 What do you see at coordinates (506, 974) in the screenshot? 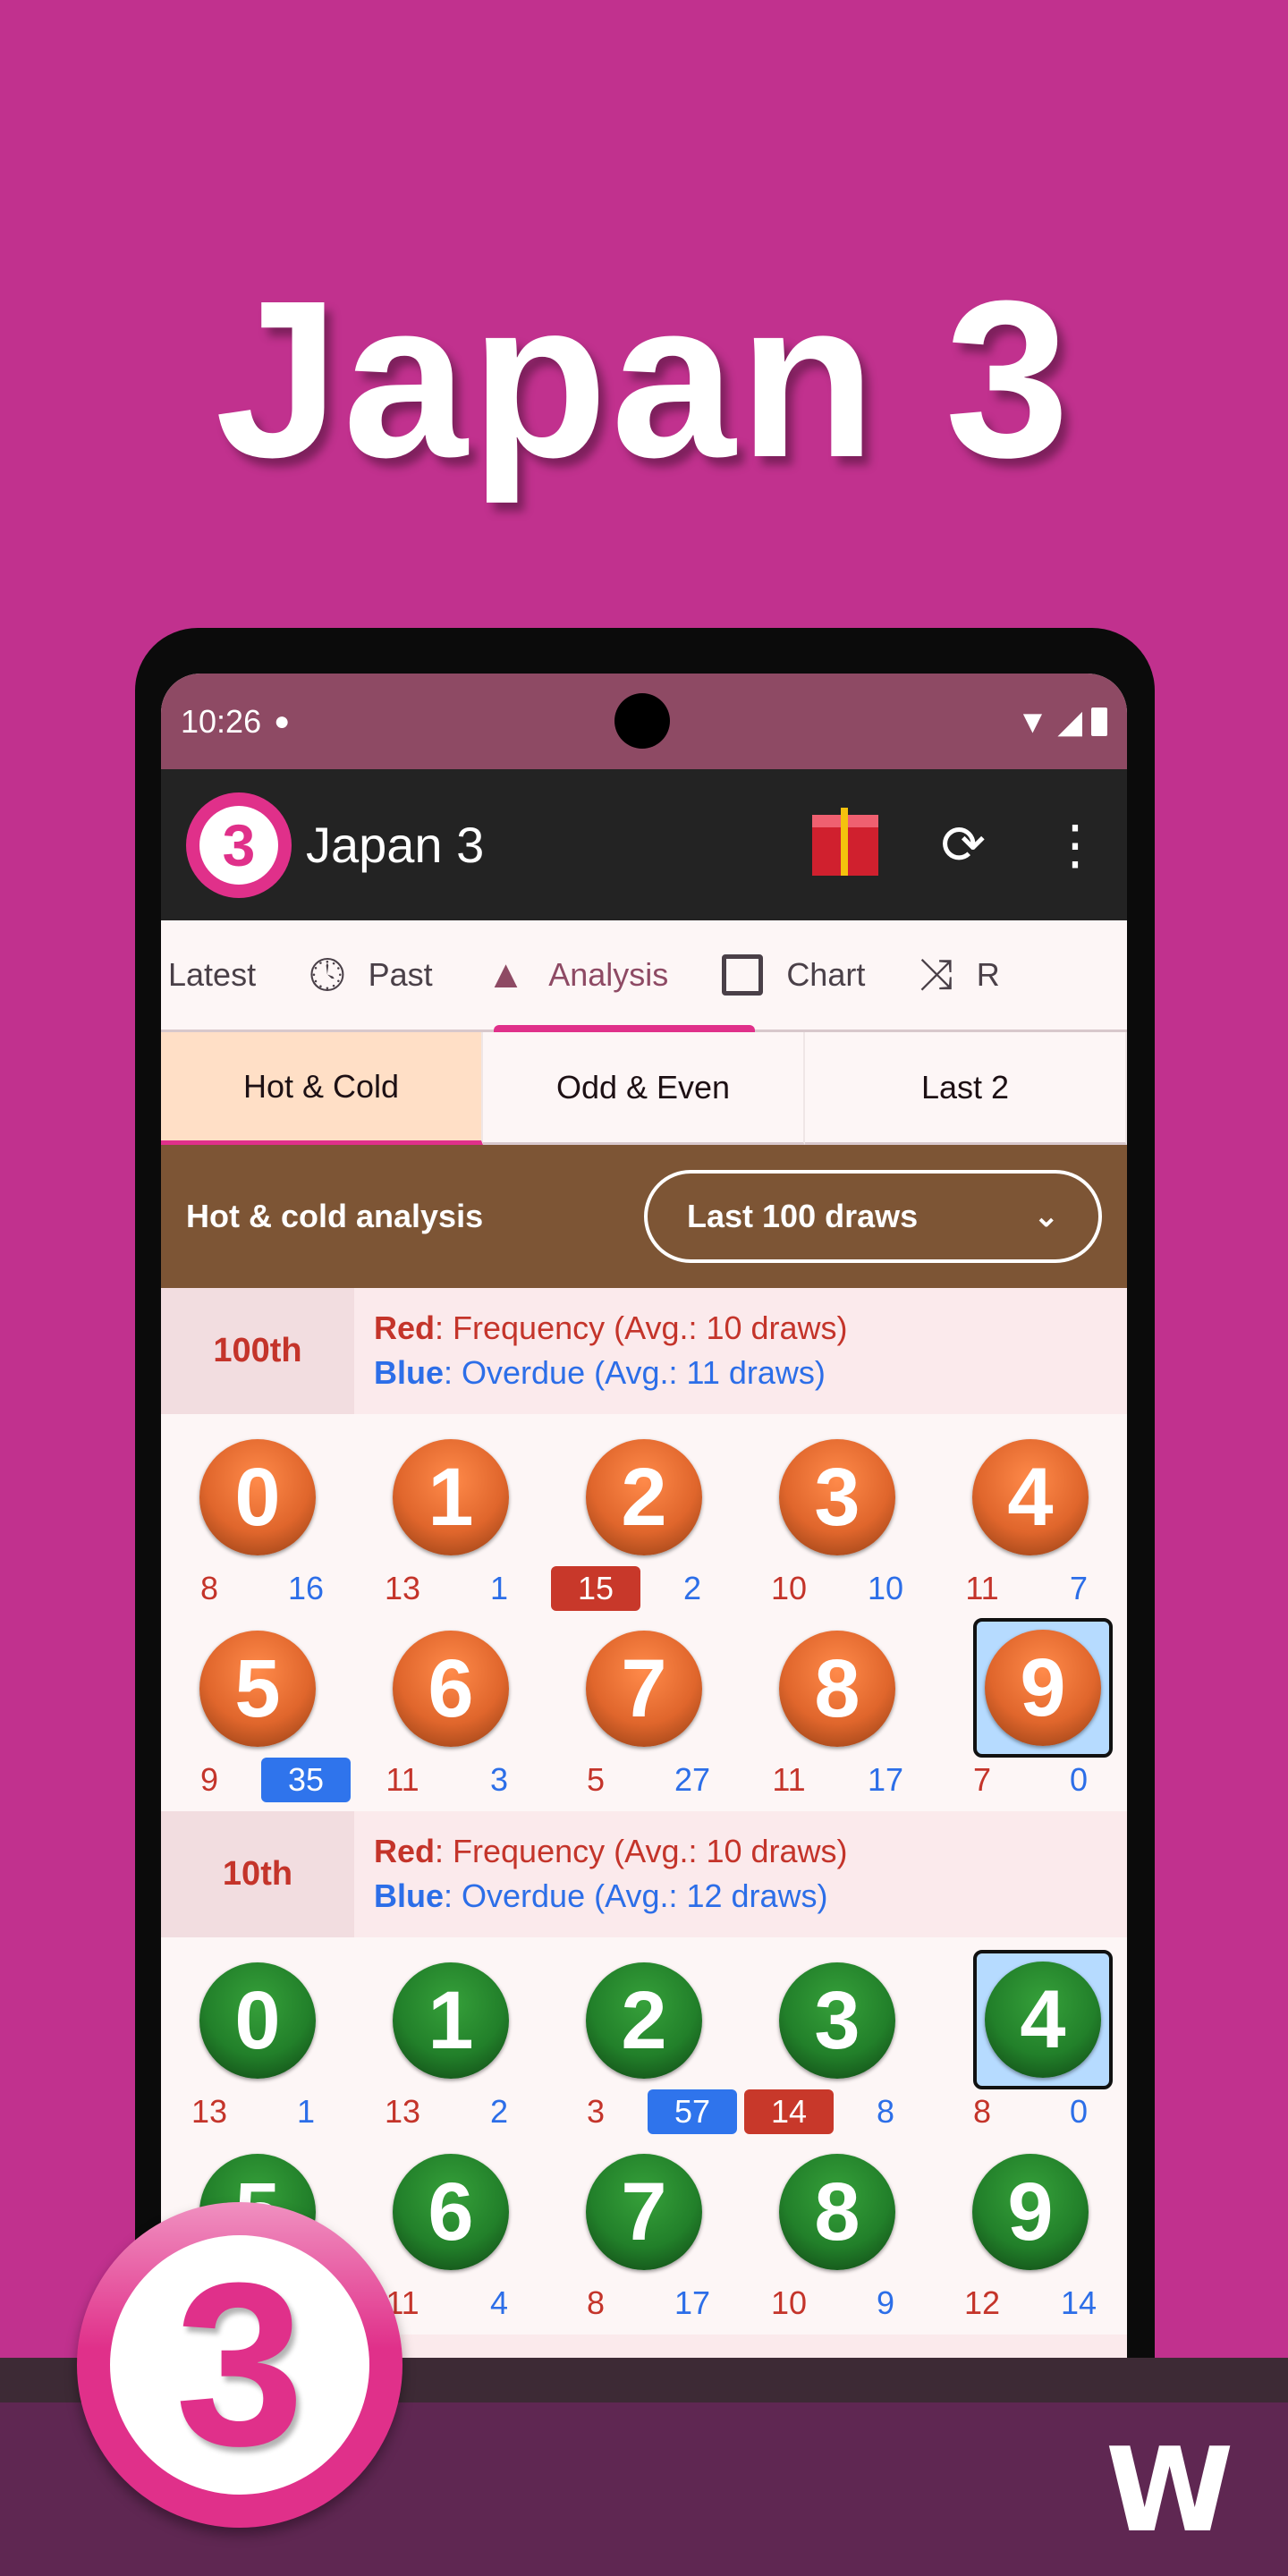
I see `flask-icon: ▲` at bounding box center [506, 974].